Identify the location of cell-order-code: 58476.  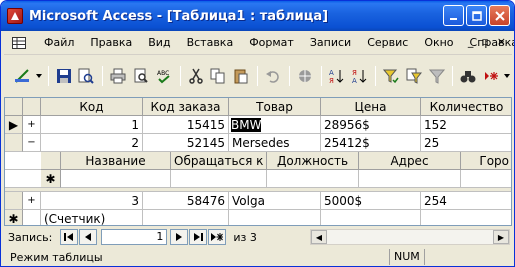
(186, 201).